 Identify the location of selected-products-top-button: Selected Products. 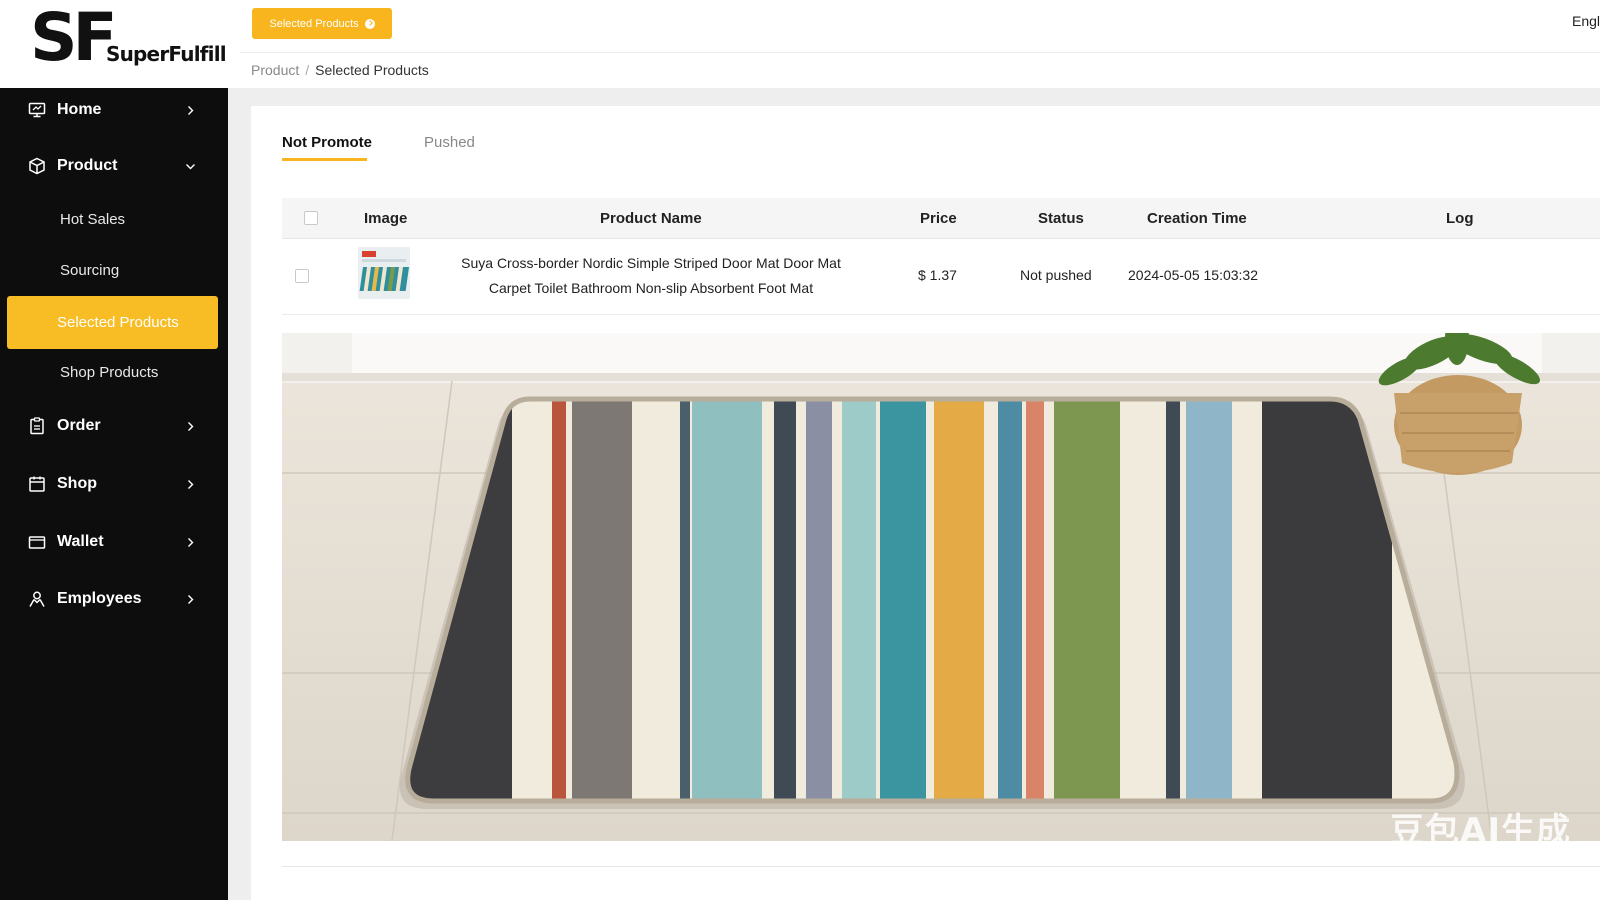
(322, 23).